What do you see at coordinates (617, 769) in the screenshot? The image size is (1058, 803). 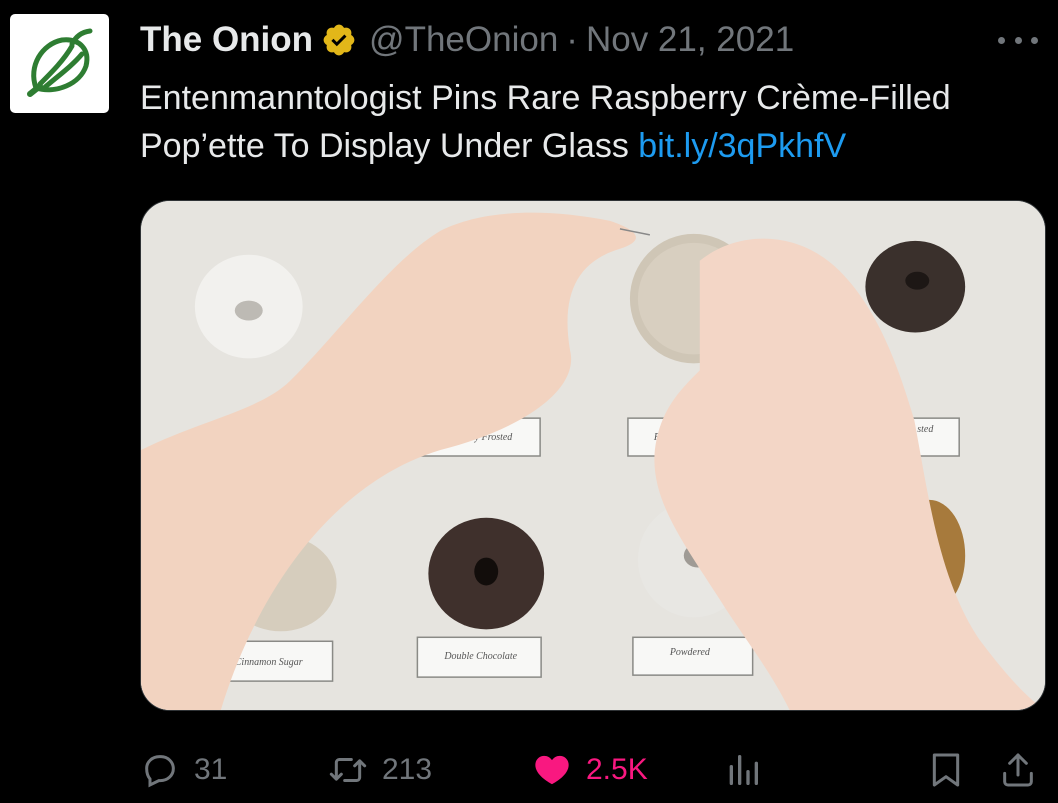 I see `like-count: 2.5K` at bounding box center [617, 769].